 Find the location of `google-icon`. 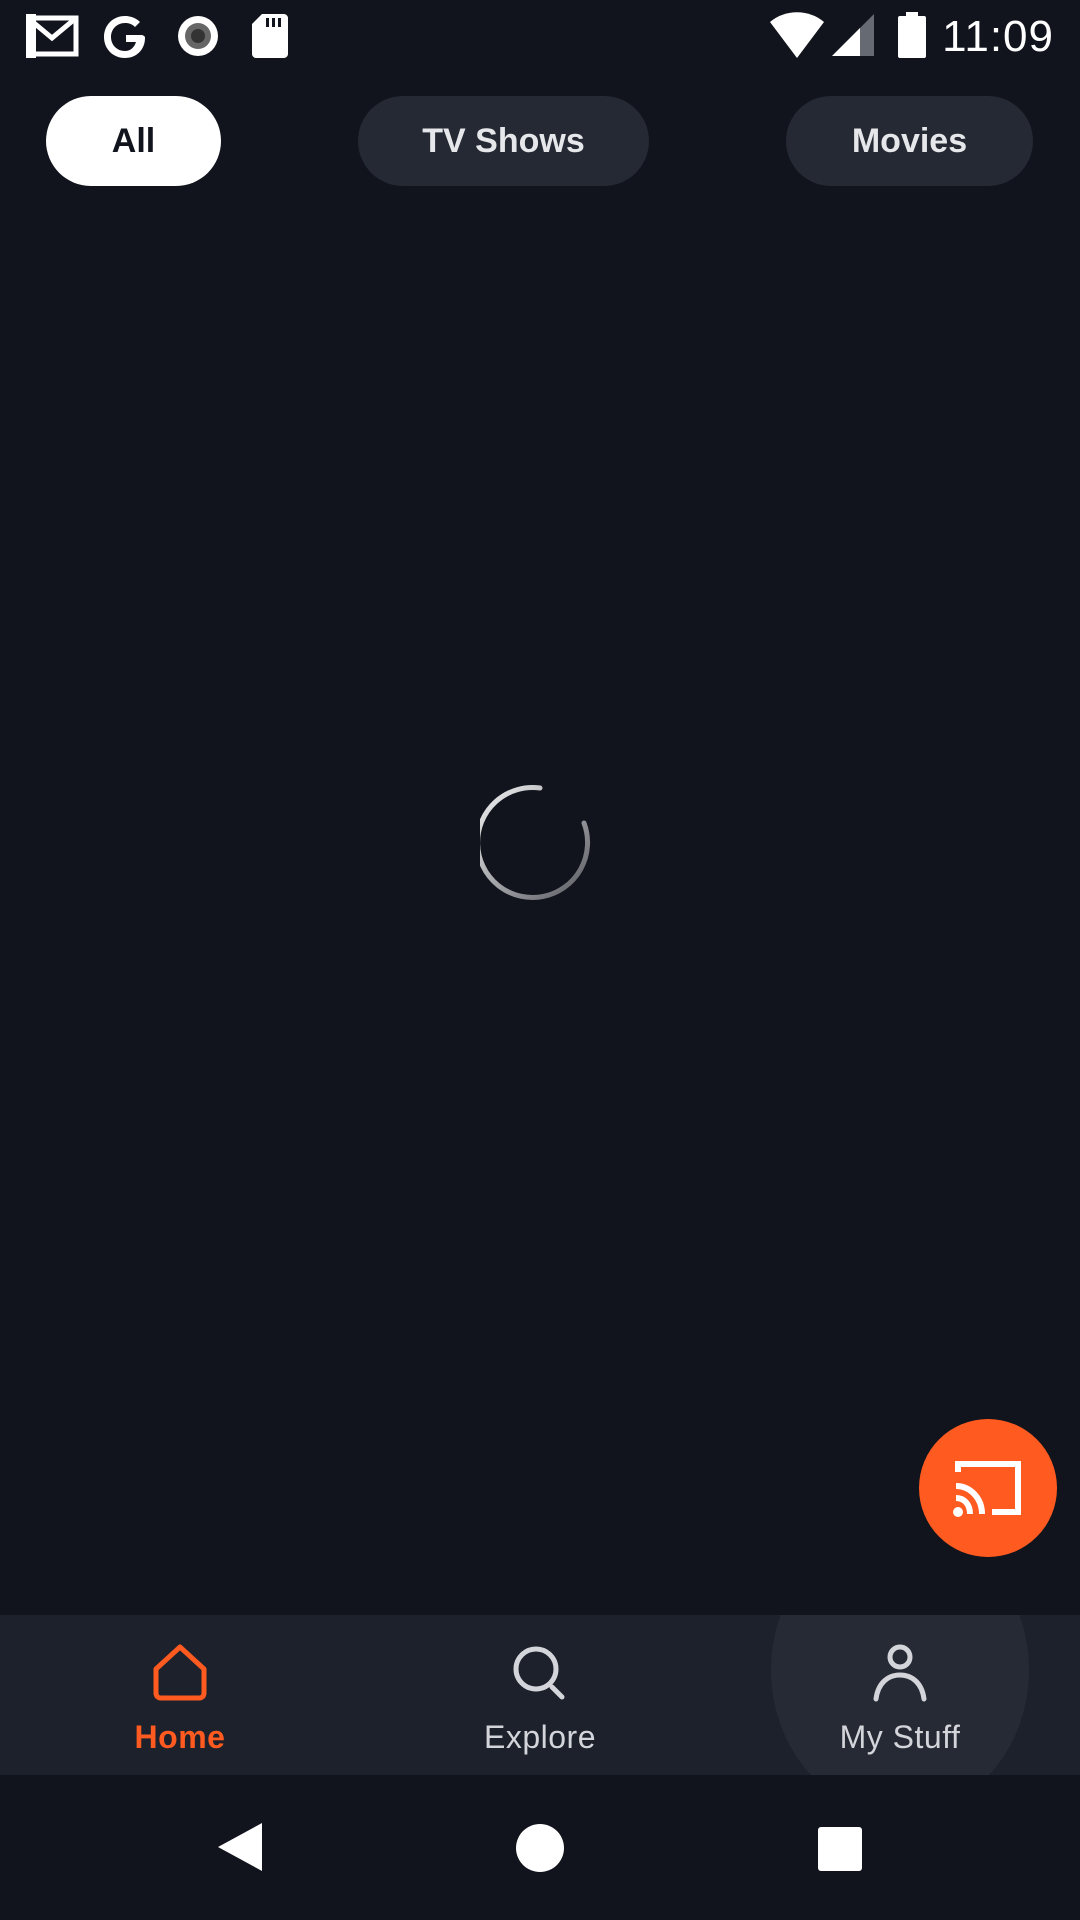

google-icon is located at coordinates (124, 37).